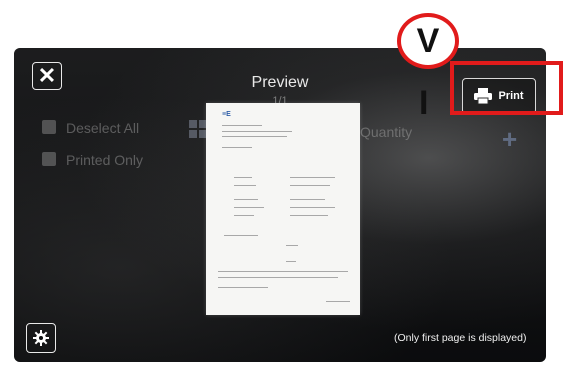 The height and width of the screenshot is (366, 575). Describe the element at coordinates (49, 159) in the screenshot. I see `printed-only-checkbox` at that location.